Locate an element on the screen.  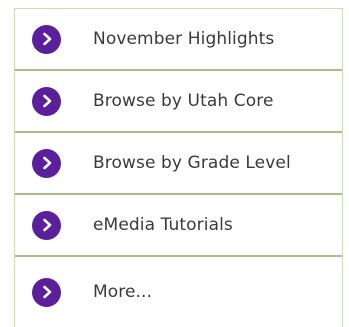
menu-item-label: November Highlights is located at coordinates (184, 39).